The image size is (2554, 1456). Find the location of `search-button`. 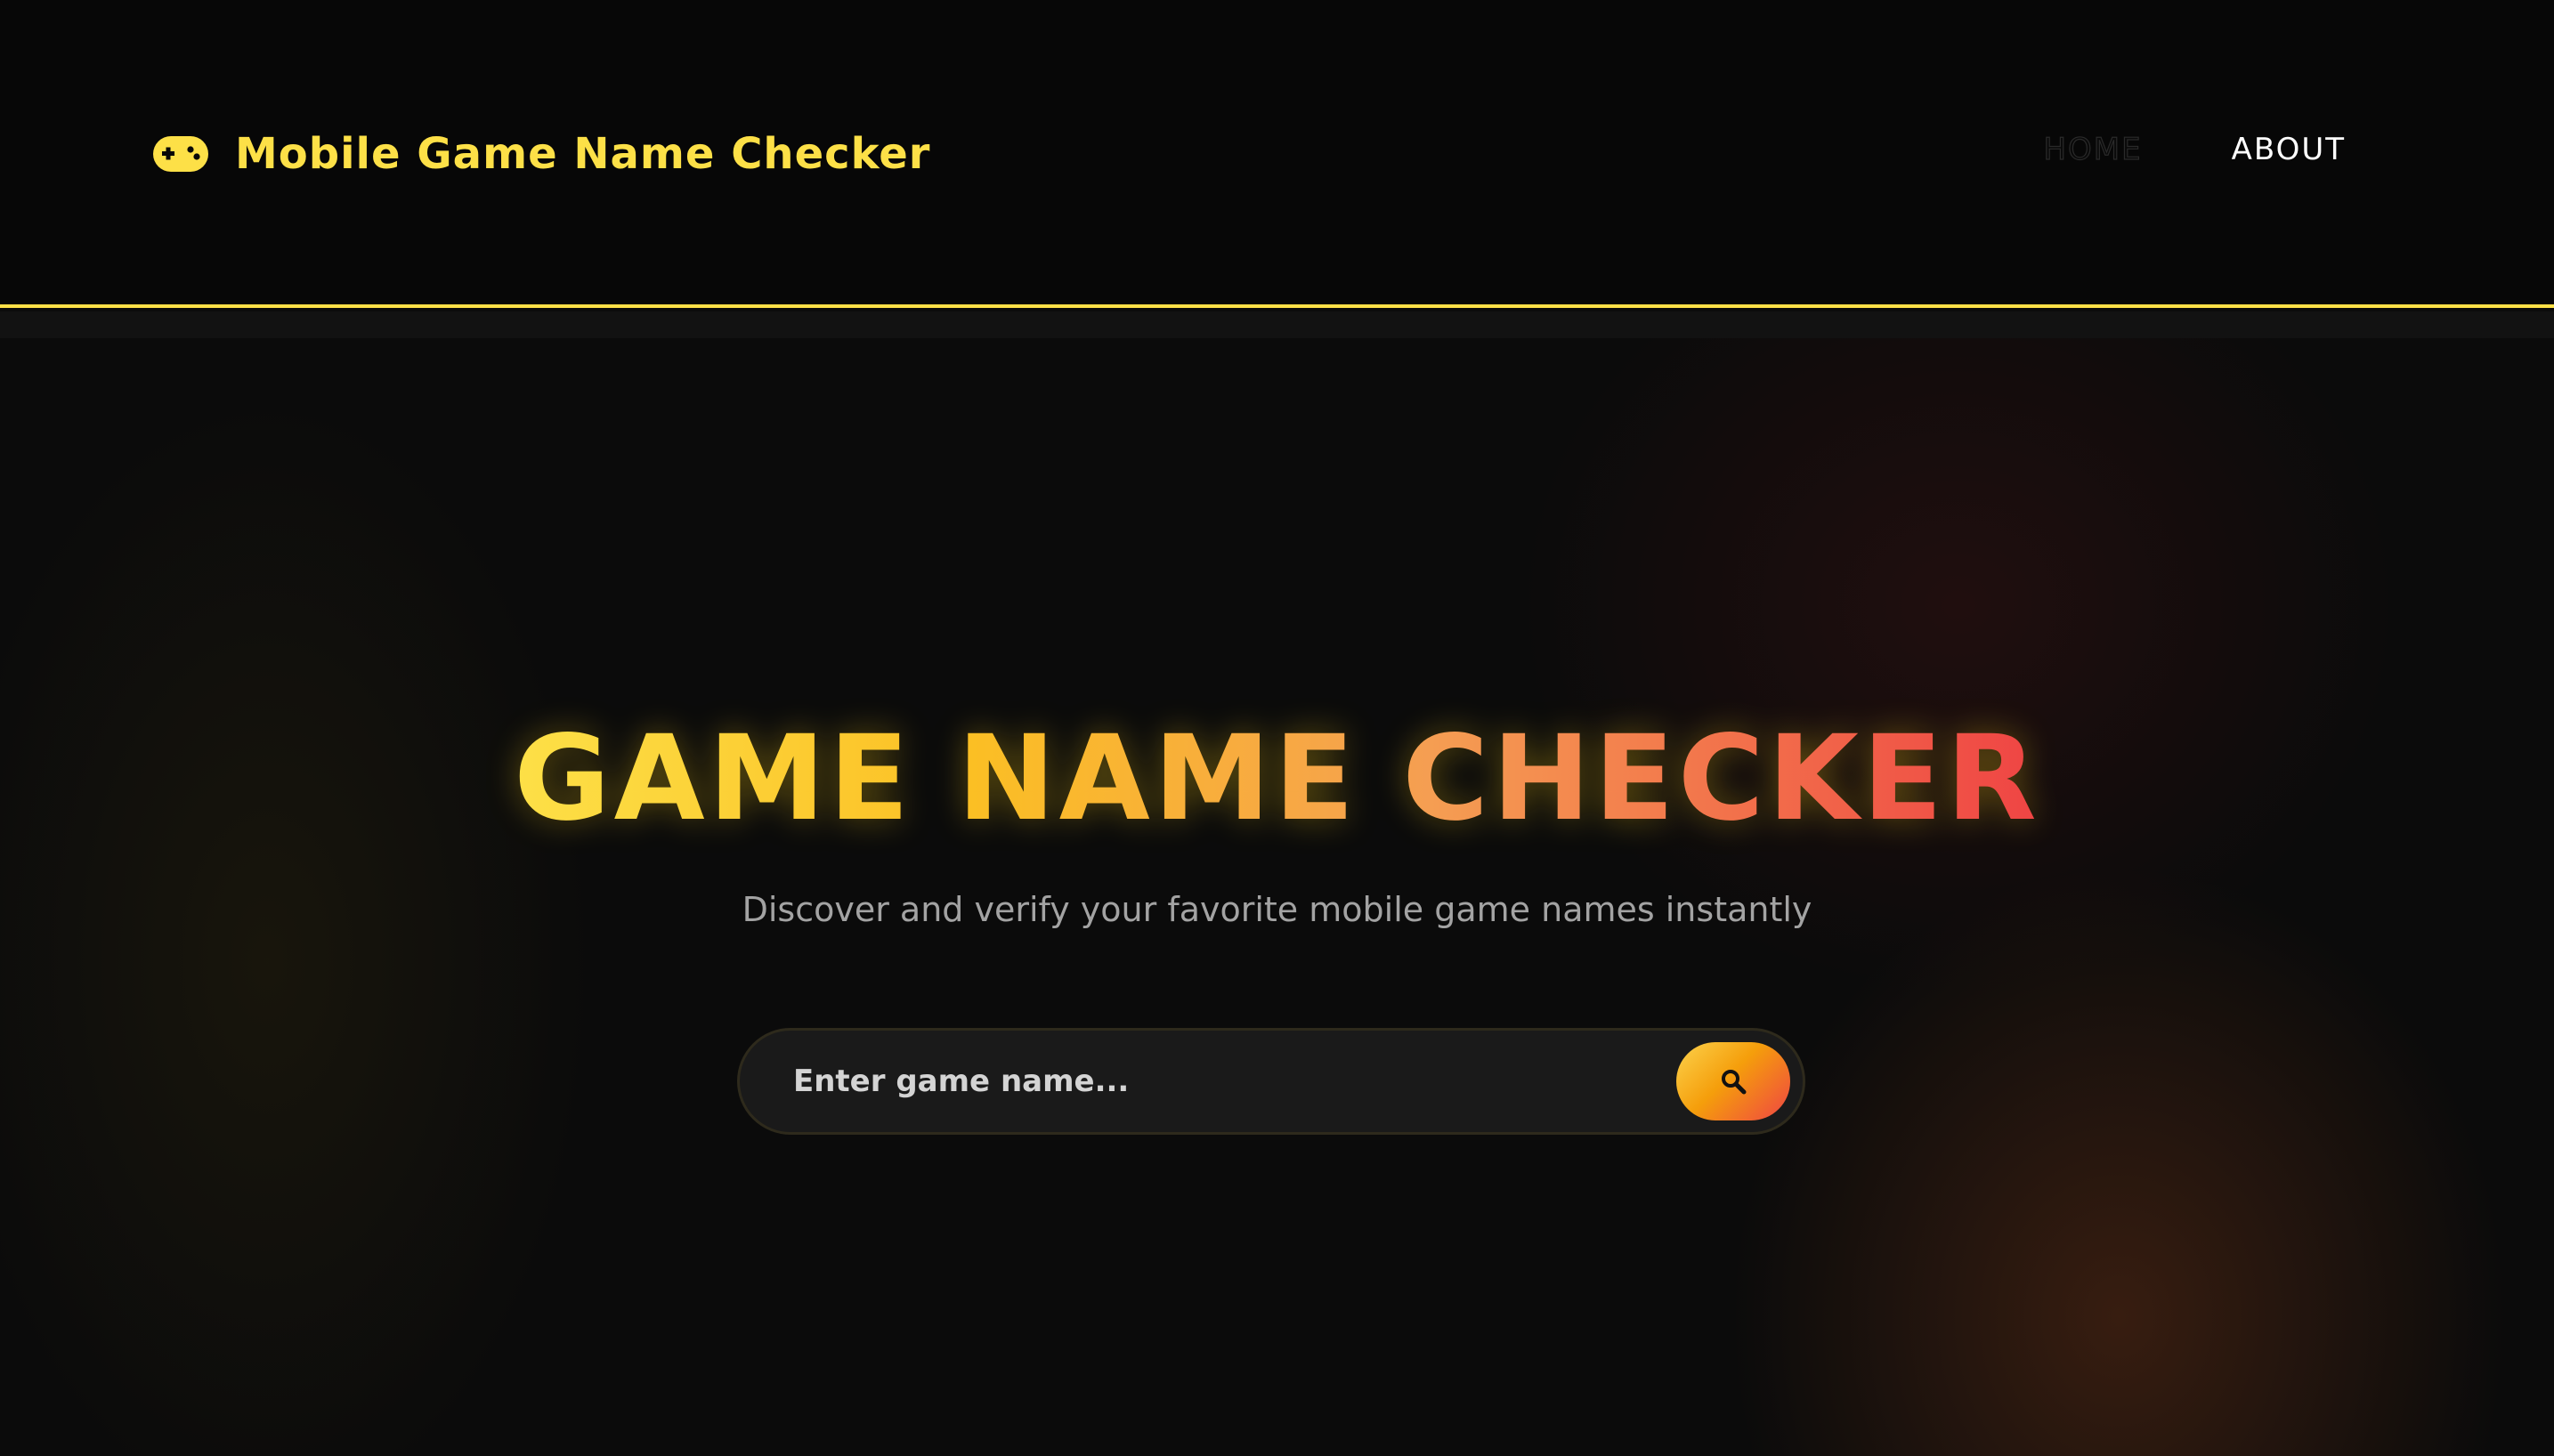

search-button is located at coordinates (1733, 1081).